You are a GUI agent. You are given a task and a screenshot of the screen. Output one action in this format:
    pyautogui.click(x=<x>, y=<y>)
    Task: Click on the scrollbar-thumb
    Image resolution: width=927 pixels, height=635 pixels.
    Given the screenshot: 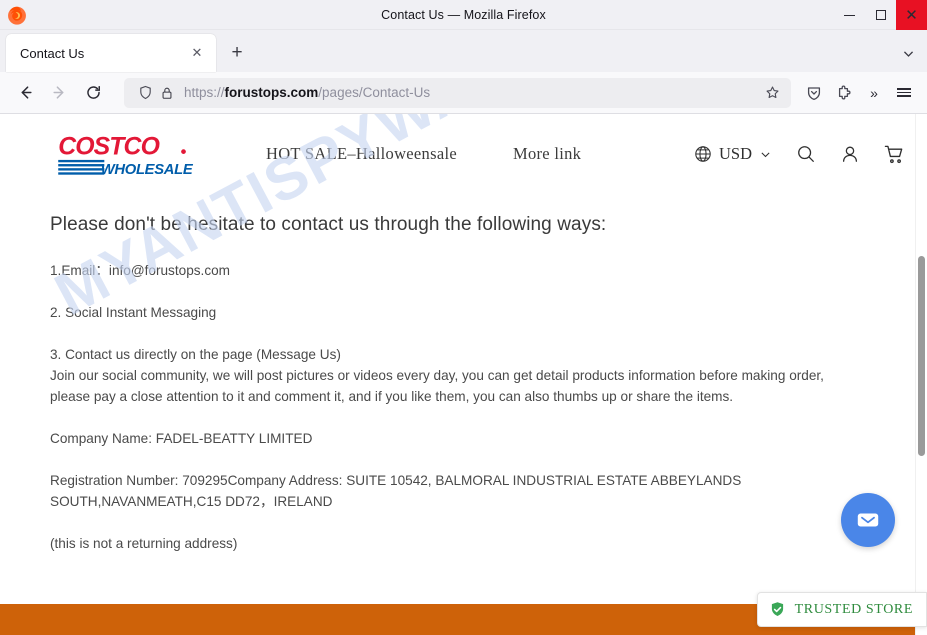 What is the action you would take?
    pyautogui.click(x=921, y=356)
    